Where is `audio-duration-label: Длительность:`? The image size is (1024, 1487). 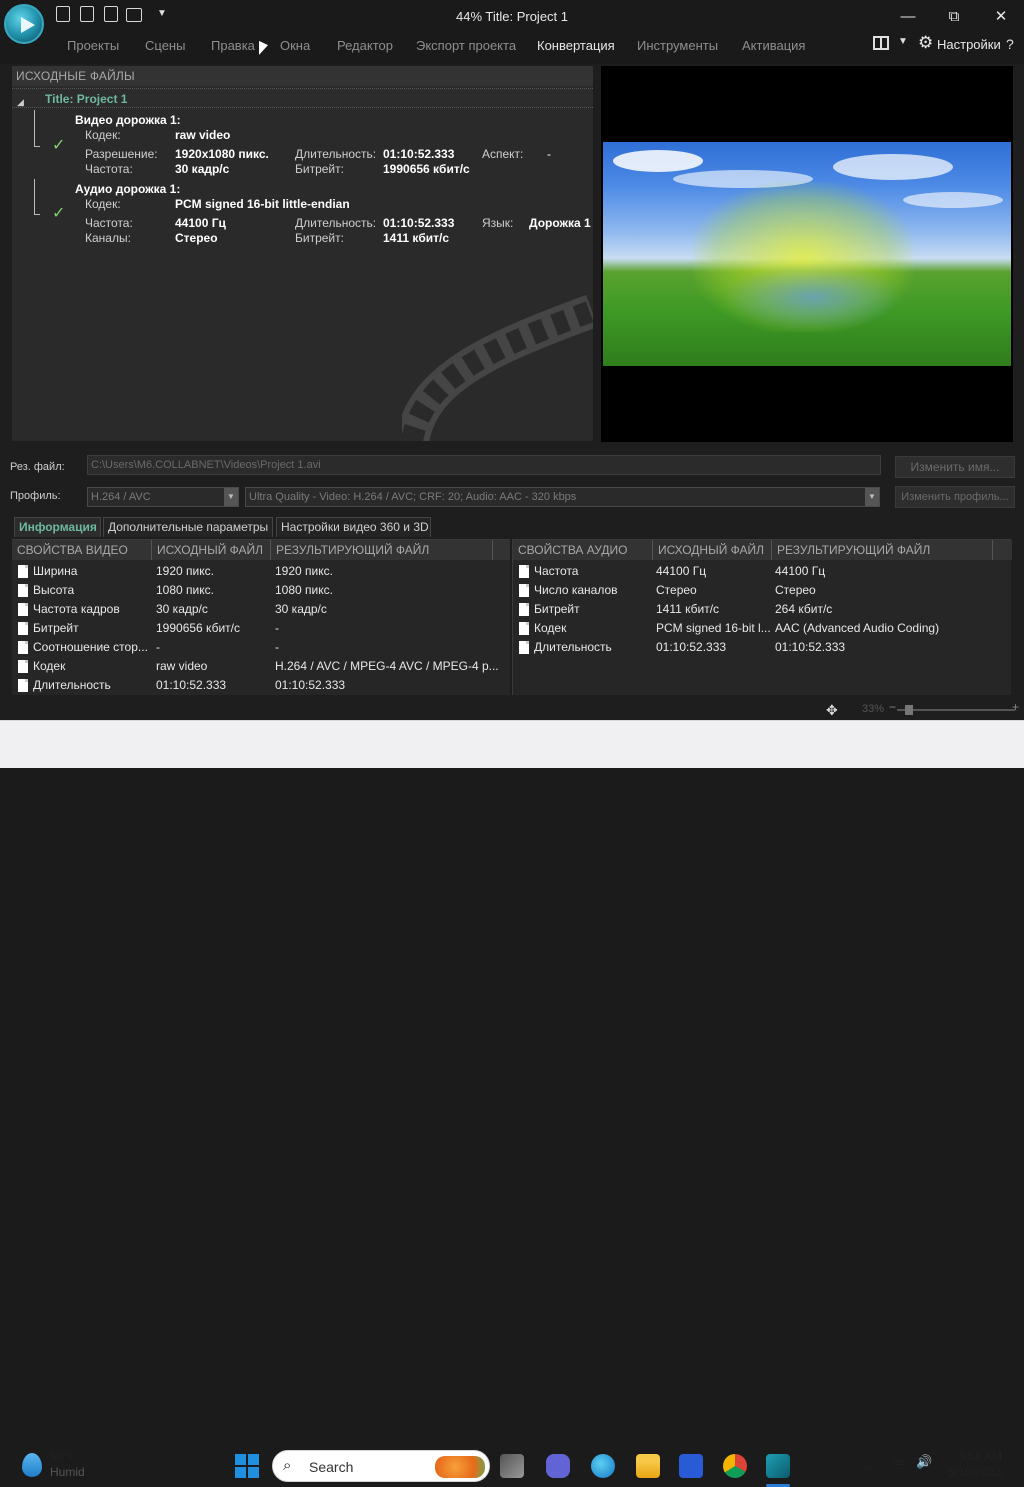
audio-duration-label: Длительность: is located at coordinates (336, 223).